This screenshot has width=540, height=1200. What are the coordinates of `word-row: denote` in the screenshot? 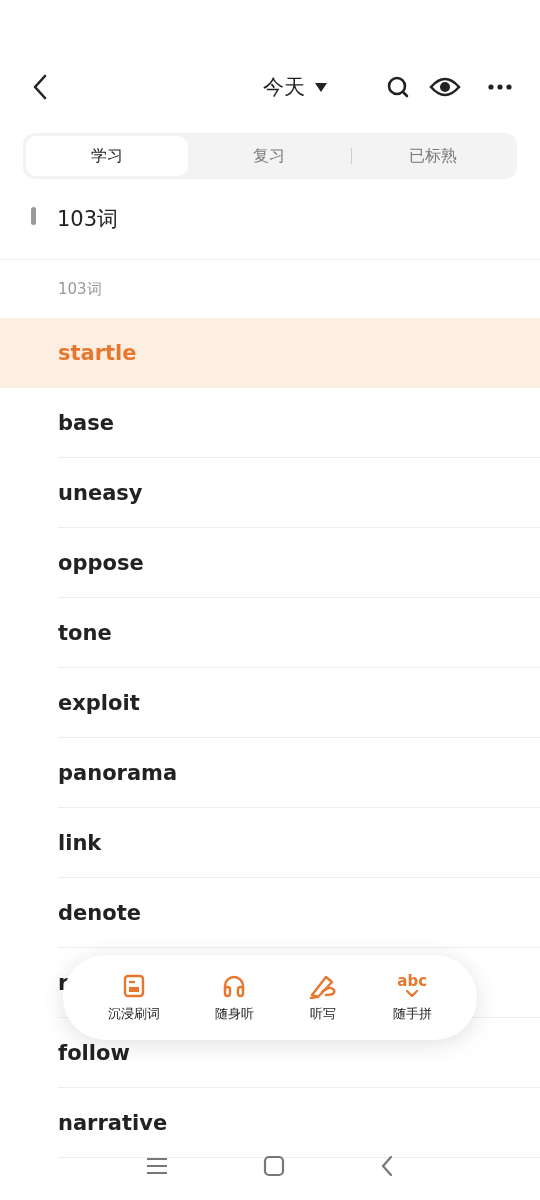 It's located at (270, 913).